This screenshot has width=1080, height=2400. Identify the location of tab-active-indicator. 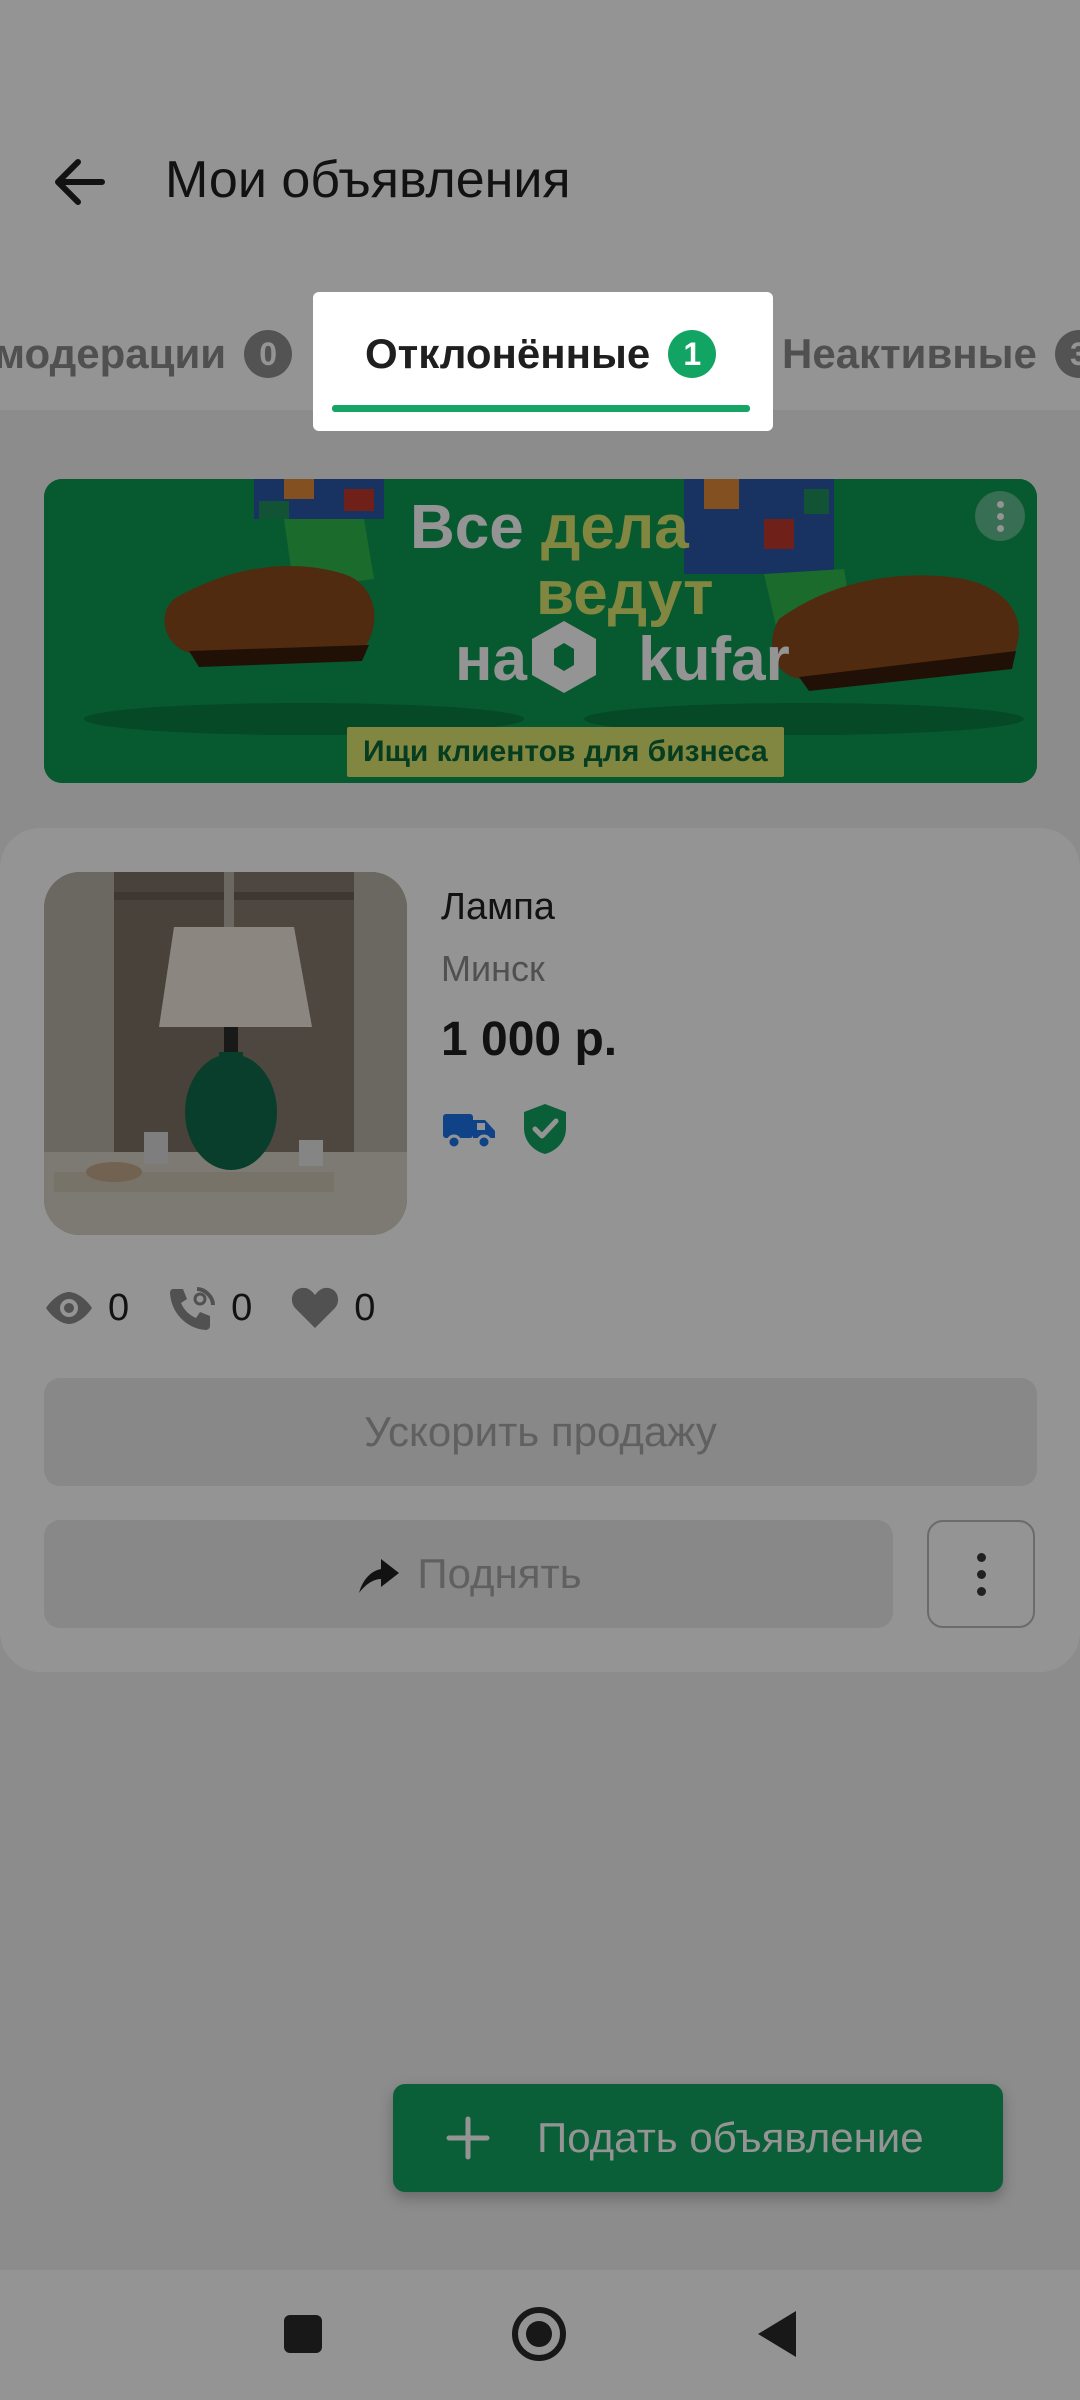
(541, 408).